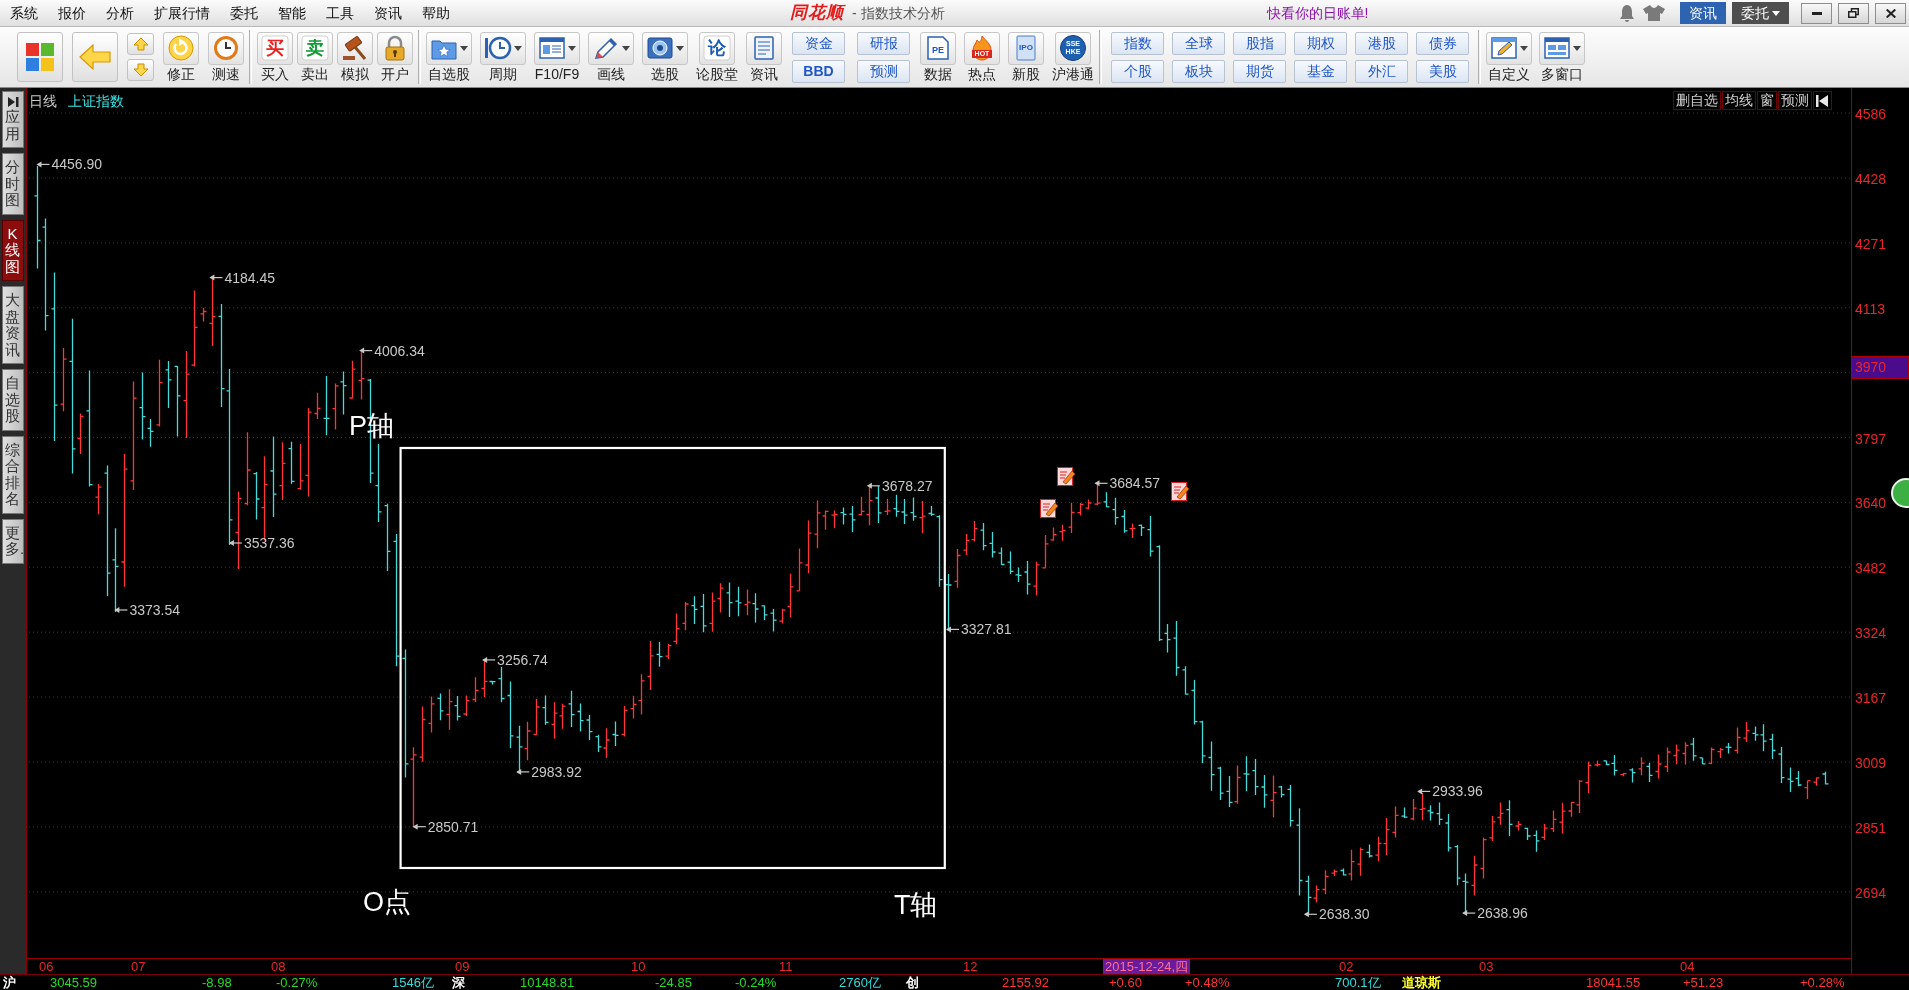 The height and width of the screenshot is (990, 1909). What do you see at coordinates (269, 543) in the screenshot?
I see `price-label: 3537.36` at bounding box center [269, 543].